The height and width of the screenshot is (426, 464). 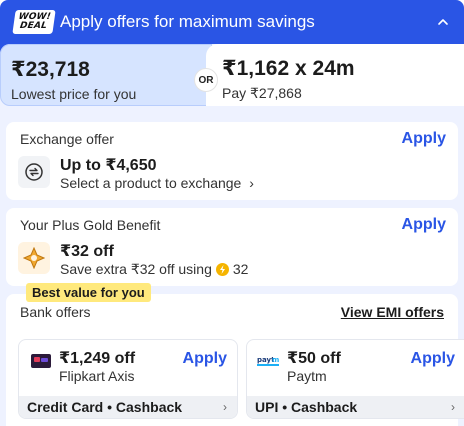 I want to click on plus-apply-button: Apply, so click(x=424, y=225).